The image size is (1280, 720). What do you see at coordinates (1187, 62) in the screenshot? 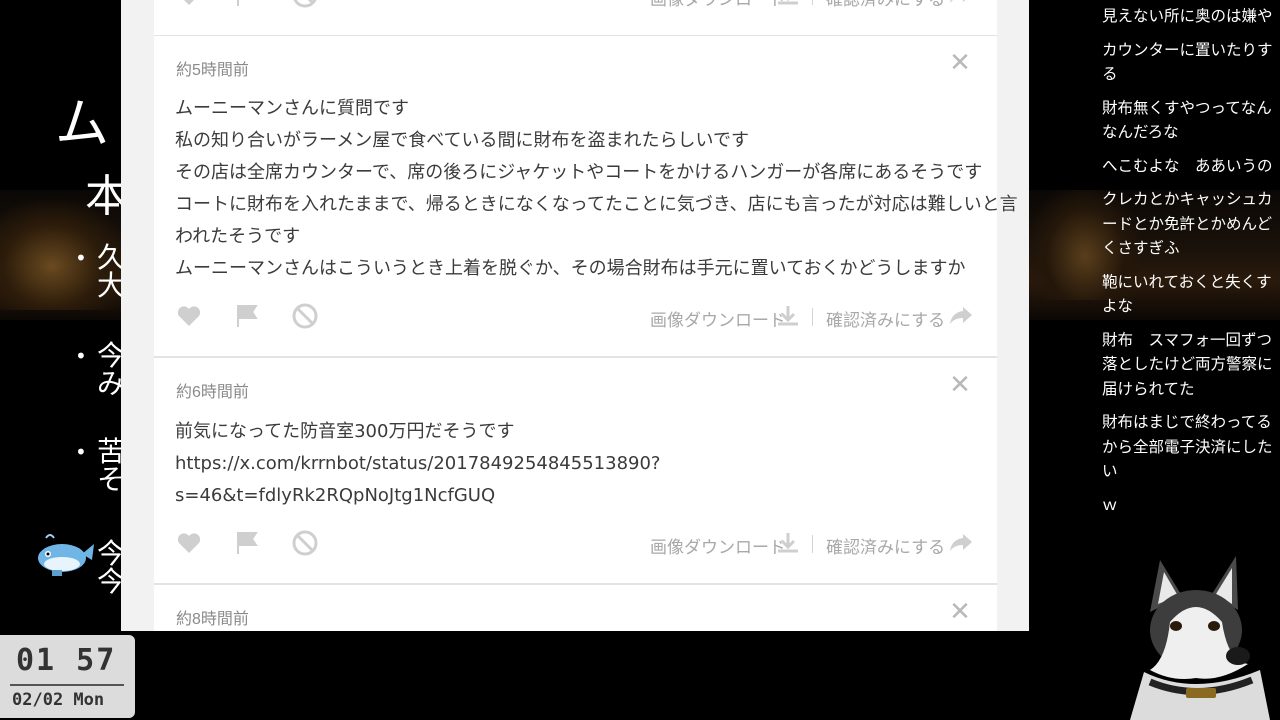
I see `chat-message: カウンターに置いたりする` at bounding box center [1187, 62].